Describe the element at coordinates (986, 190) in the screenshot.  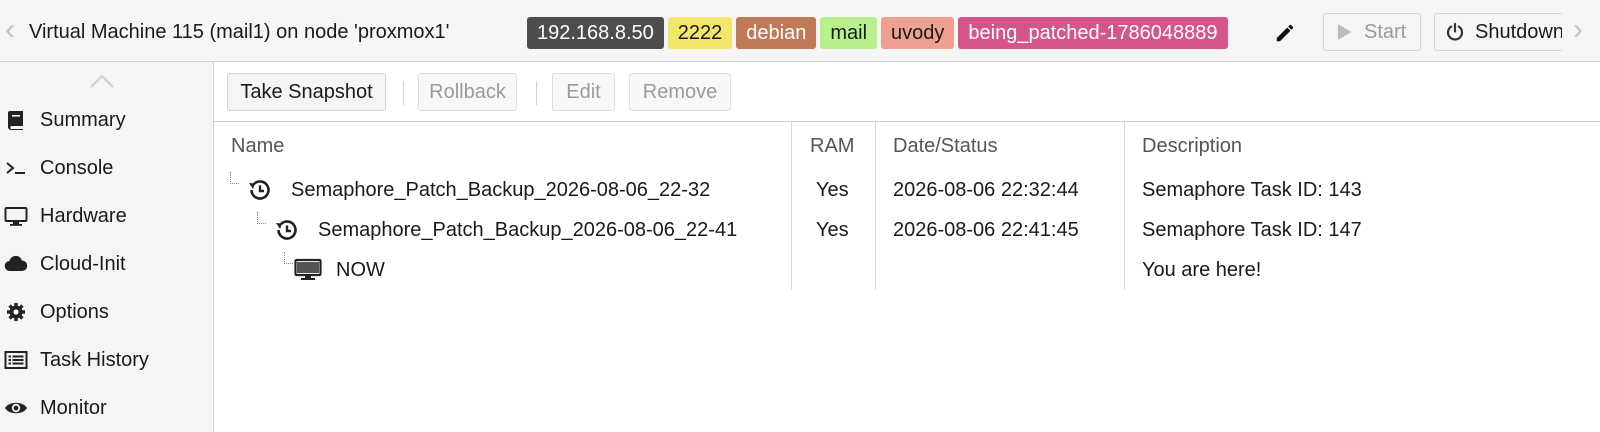
I see `snapshot-date: 2026-08-06 22:32:44` at that location.